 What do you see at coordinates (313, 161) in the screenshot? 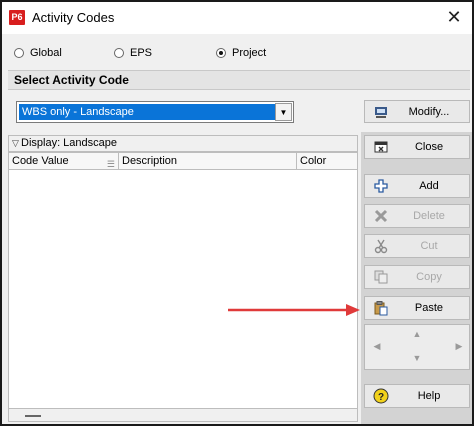
I see `column-color-label: Color` at bounding box center [313, 161].